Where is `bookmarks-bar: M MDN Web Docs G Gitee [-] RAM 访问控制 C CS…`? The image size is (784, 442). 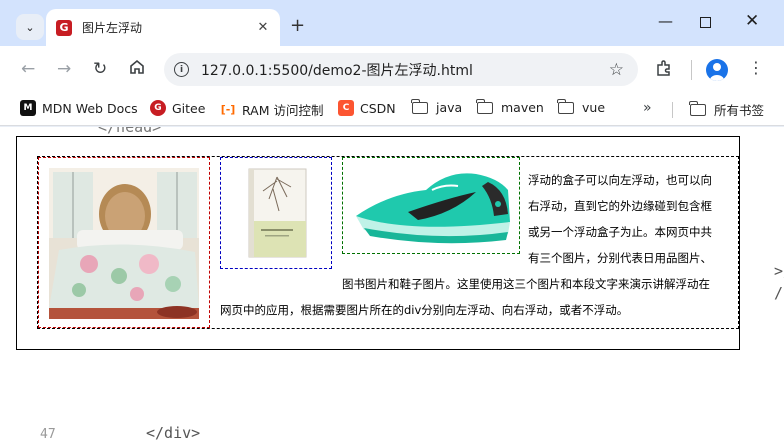
bookmarks-bar: M MDN Web Docs G Gitee [-] RAM 访问控制 C CS… is located at coordinates (392, 109).